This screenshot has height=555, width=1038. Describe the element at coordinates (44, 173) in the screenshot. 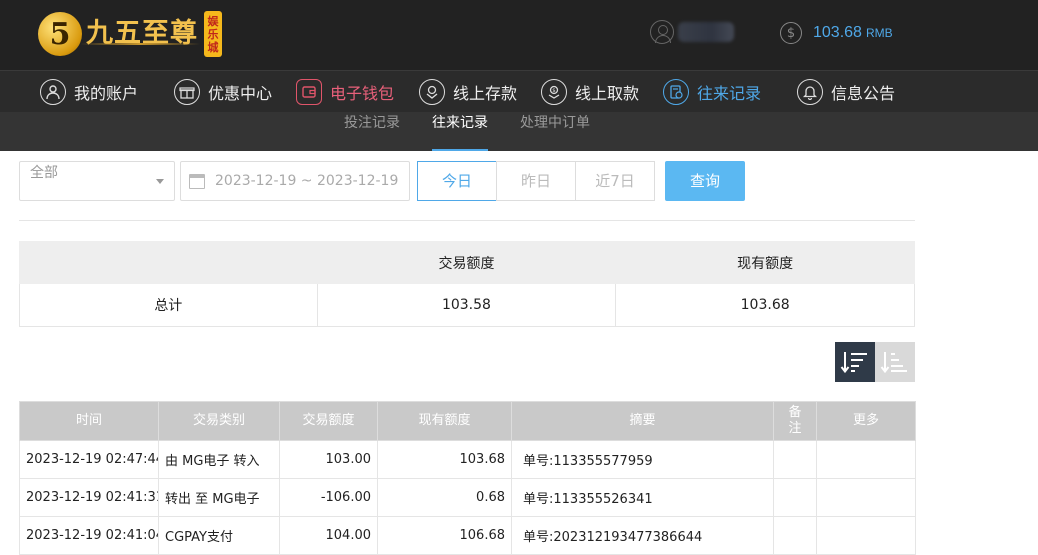

I see `type-select-value: 全部` at that location.